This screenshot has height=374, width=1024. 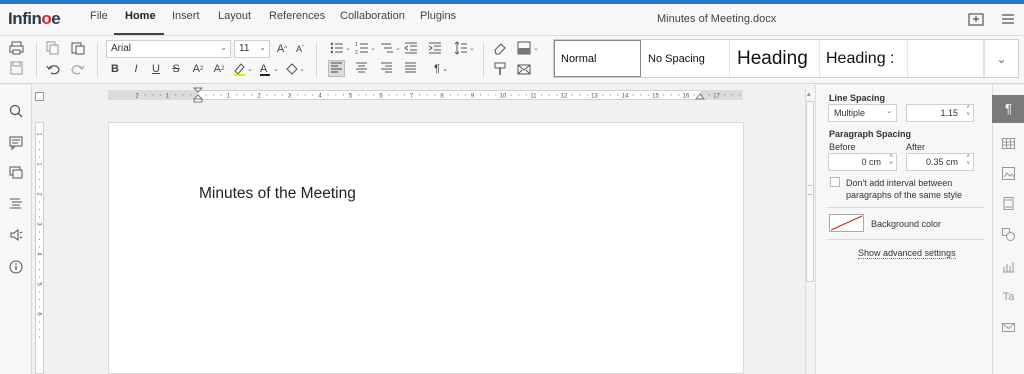 What do you see at coordinates (156, 69) in the screenshot?
I see `underline-icon: U` at bounding box center [156, 69].